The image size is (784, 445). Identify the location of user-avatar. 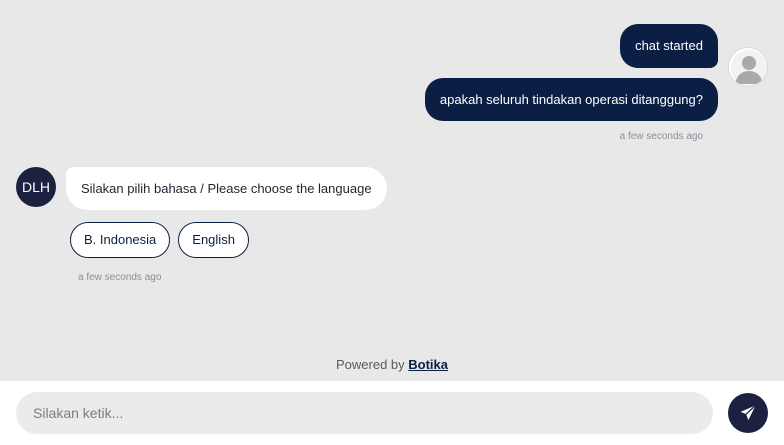
(748, 67).